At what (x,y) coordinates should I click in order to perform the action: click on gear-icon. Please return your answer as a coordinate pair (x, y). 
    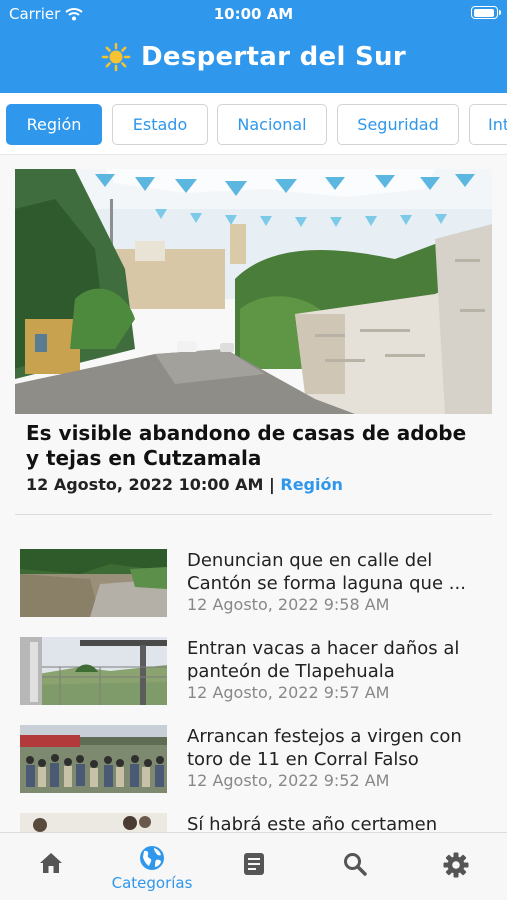
    Looking at the image, I should click on (456, 865).